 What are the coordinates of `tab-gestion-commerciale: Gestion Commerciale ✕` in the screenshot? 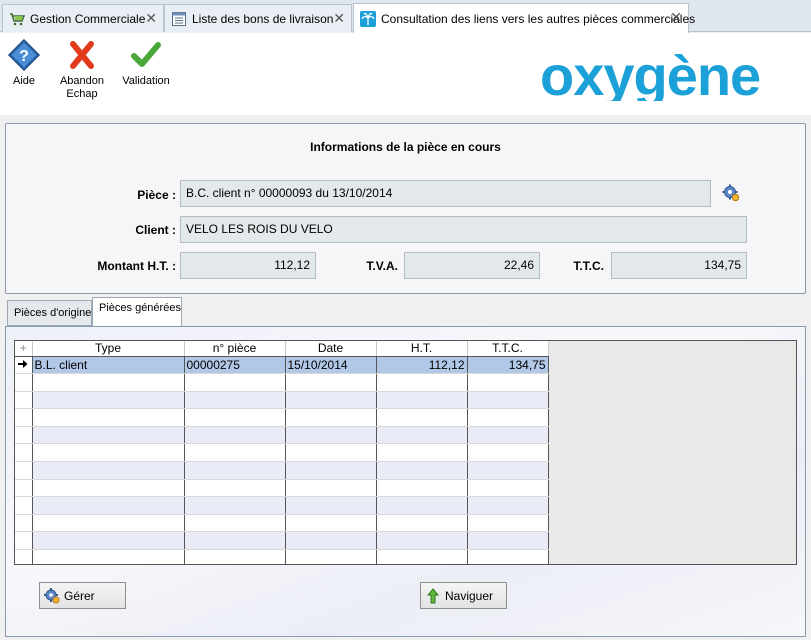 It's located at (83, 18).